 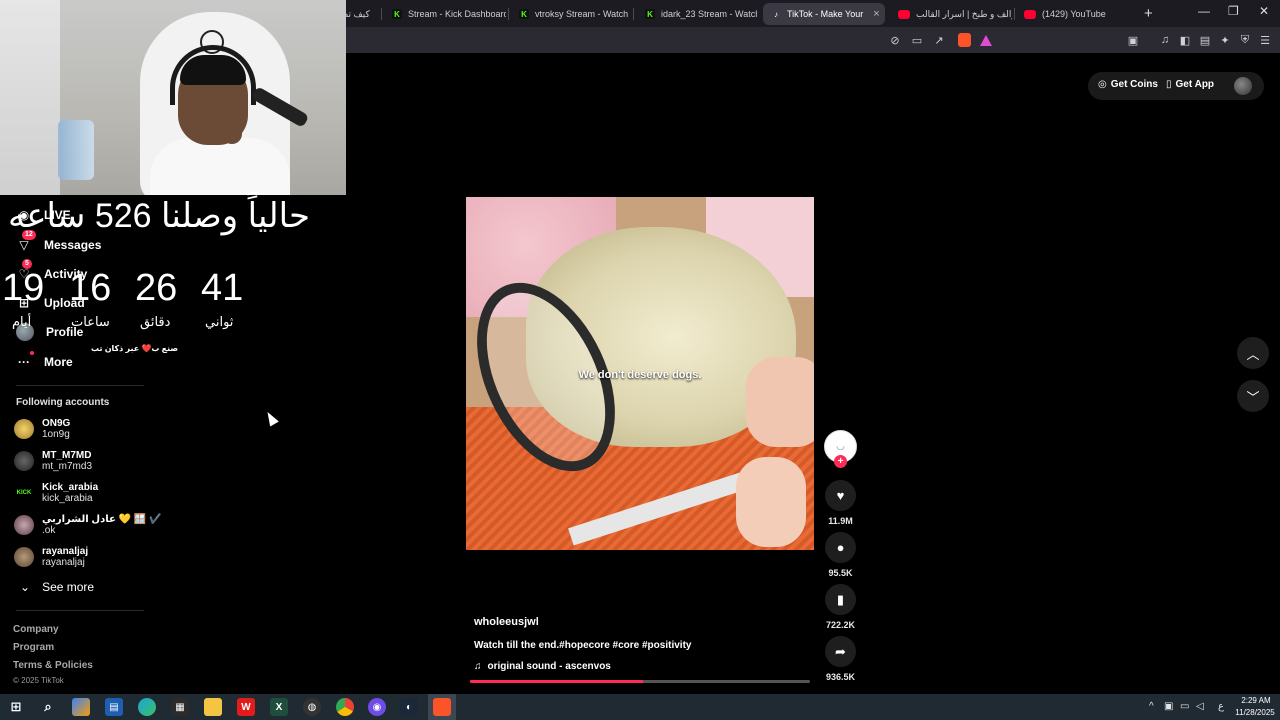 What do you see at coordinates (36, 629) in the screenshot?
I see `footer-company-link: Company` at bounding box center [36, 629].